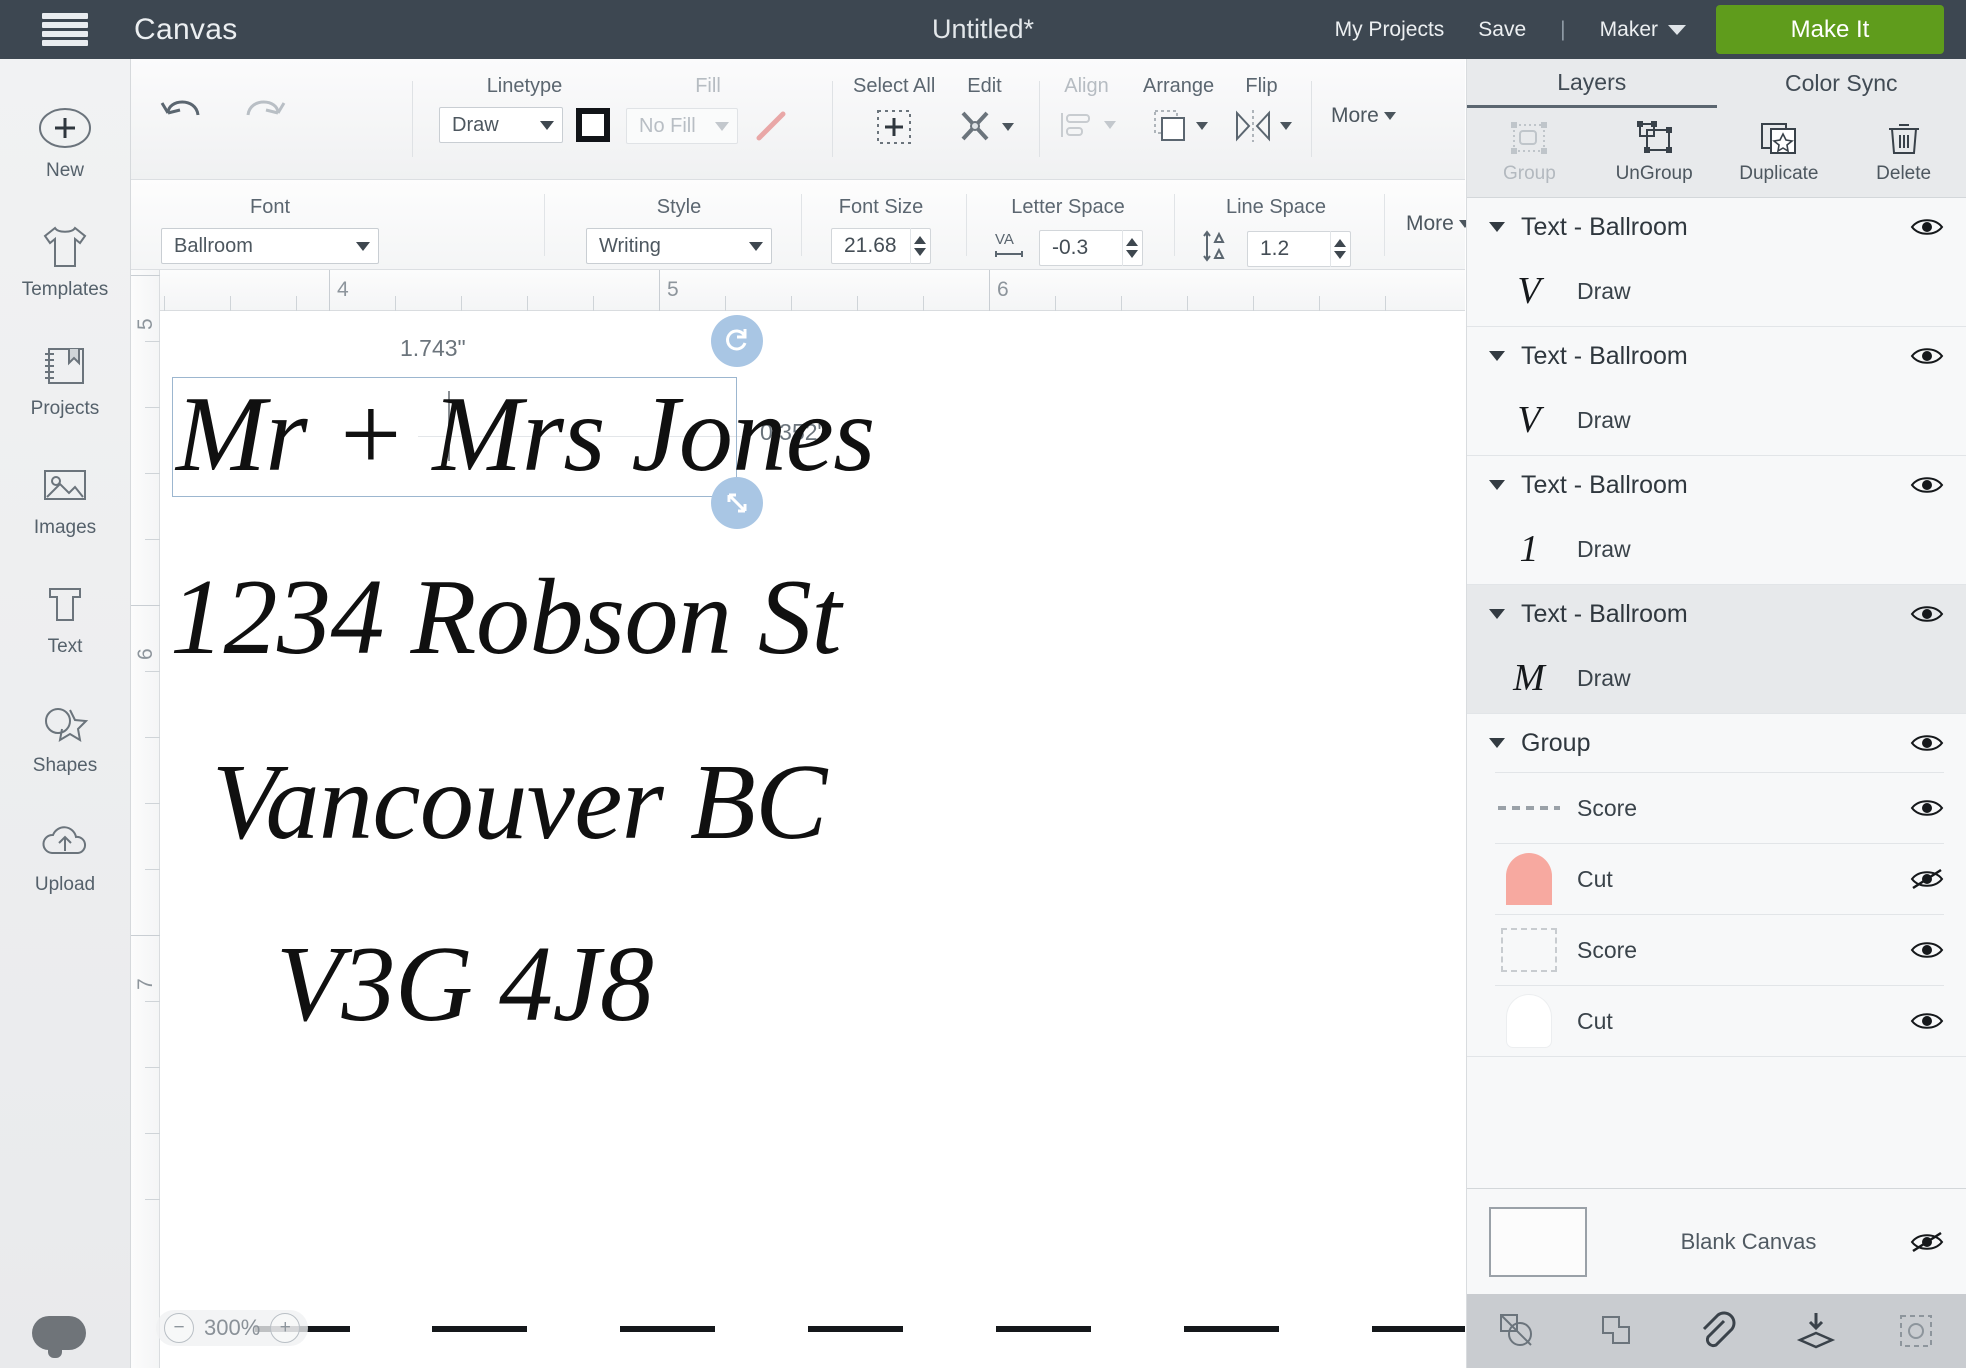 This screenshot has height=1368, width=1966. Describe the element at coordinates (679, 246) in the screenshot. I see `style-select: Writing` at that location.